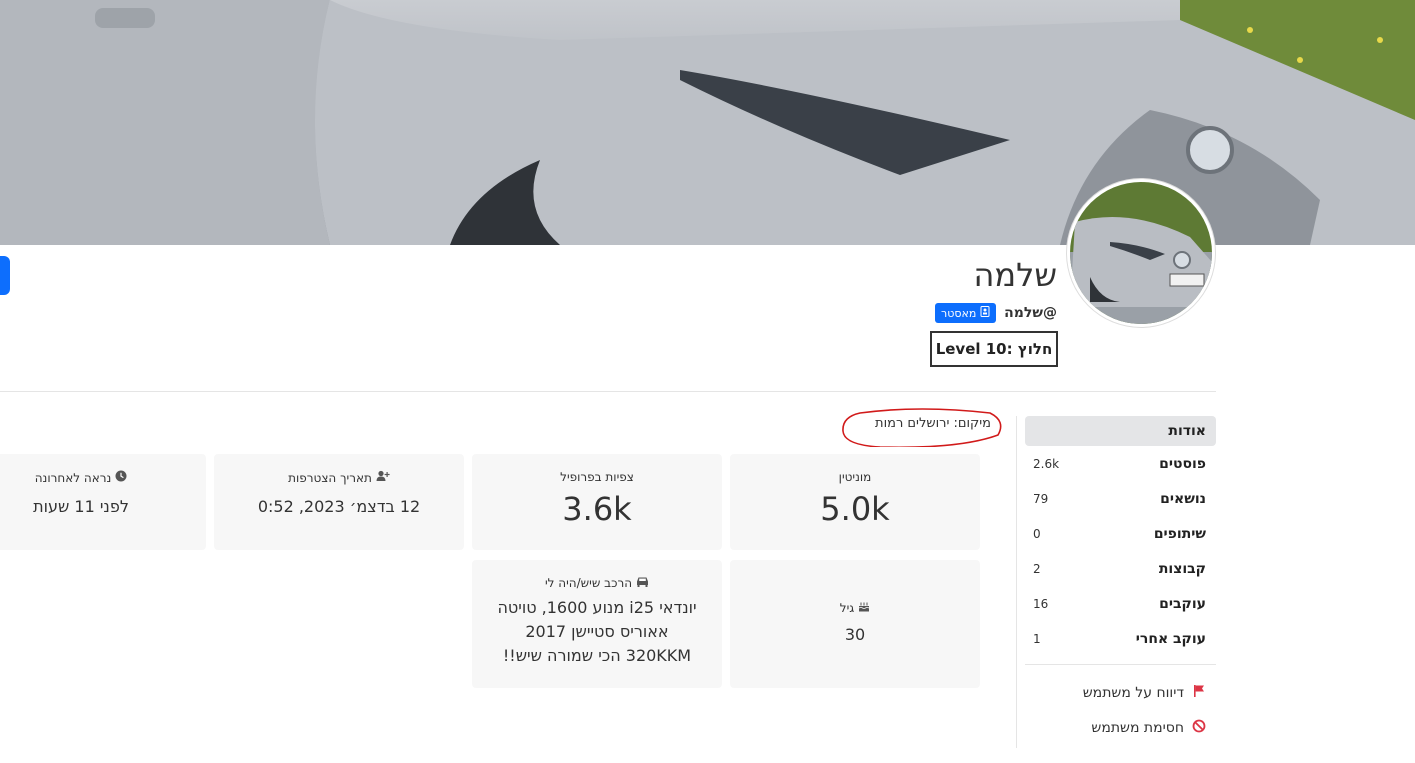 Image resolution: width=1415 pixels, height=763 pixels. What do you see at coordinates (597, 509) in the screenshot?
I see `stat-value: 3.6k` at bounding box center [597, 509].